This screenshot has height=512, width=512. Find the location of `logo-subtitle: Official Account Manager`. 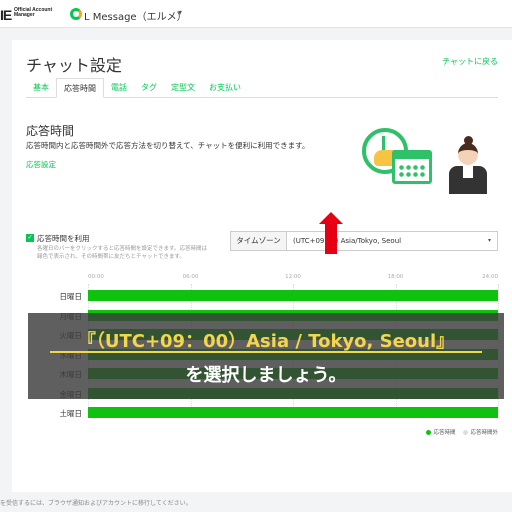

logo-subtitle: Official Account Manager is located at coordinates (33, 12).